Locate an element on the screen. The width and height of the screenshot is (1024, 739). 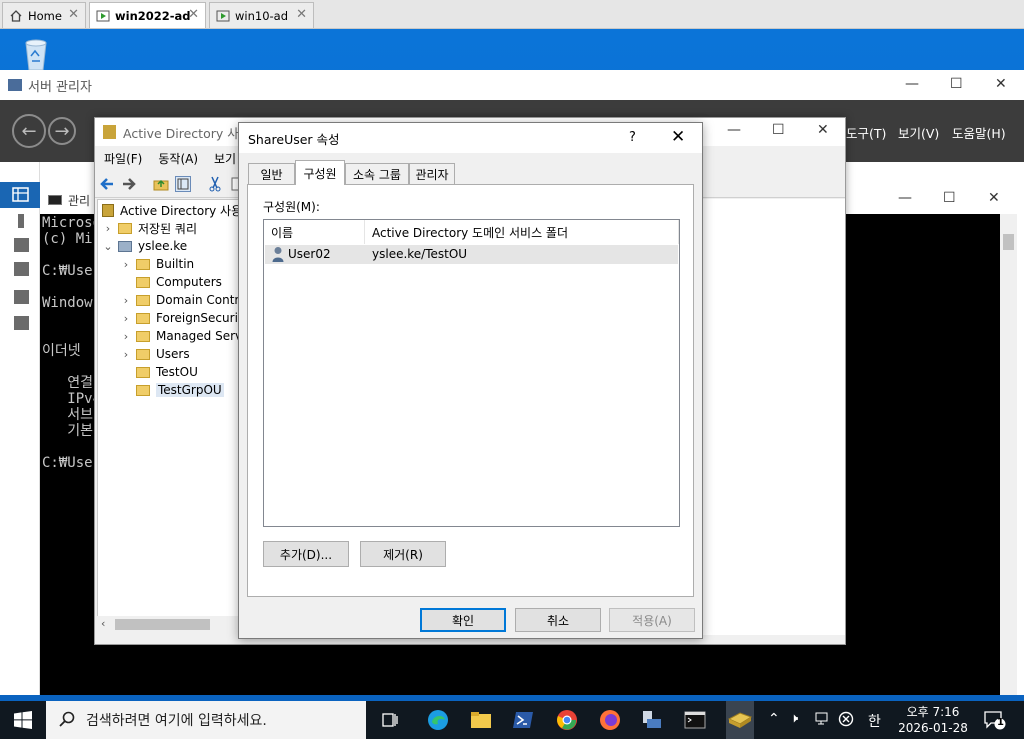
menu-file: 파일(F) is located at coordinates (123, 158).